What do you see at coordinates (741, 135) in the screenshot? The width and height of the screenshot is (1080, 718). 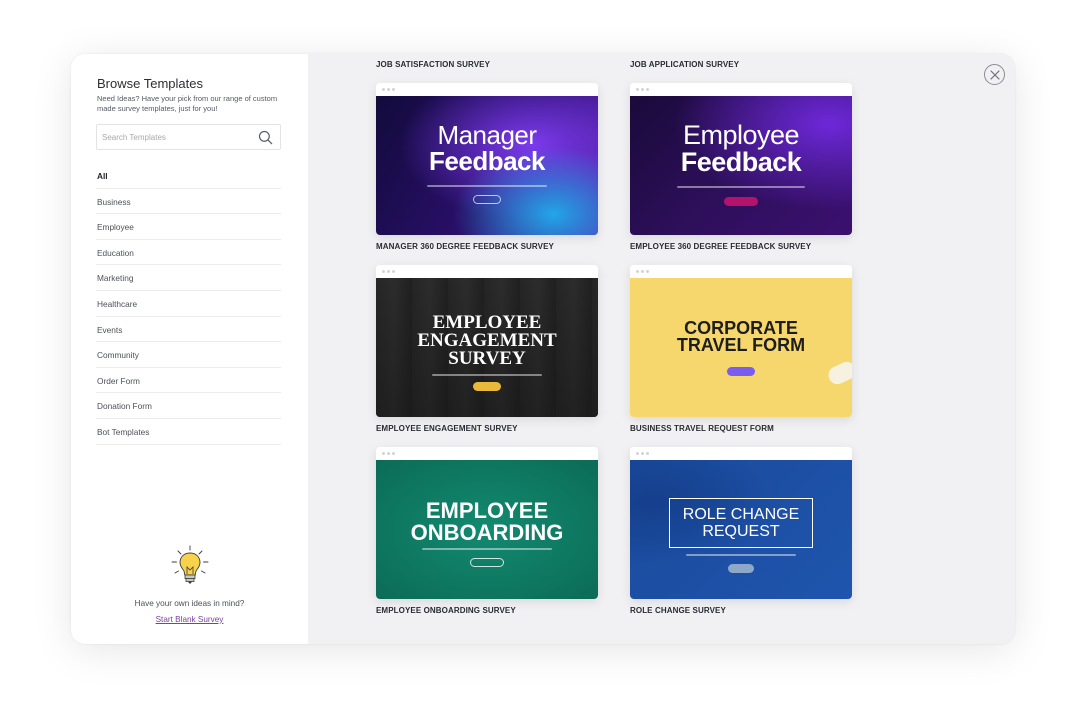 I see `preview-headline-1: Employee` at bounding box center [741, 135].